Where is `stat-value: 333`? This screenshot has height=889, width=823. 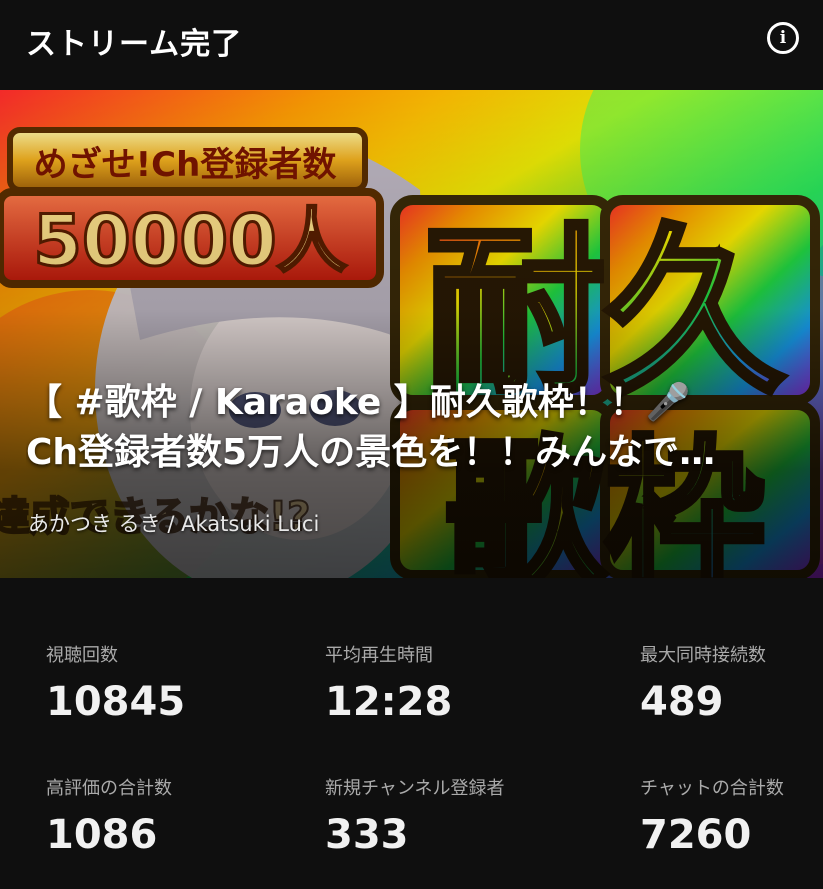
stat-value: 333 is located at coordinates (367, 835).